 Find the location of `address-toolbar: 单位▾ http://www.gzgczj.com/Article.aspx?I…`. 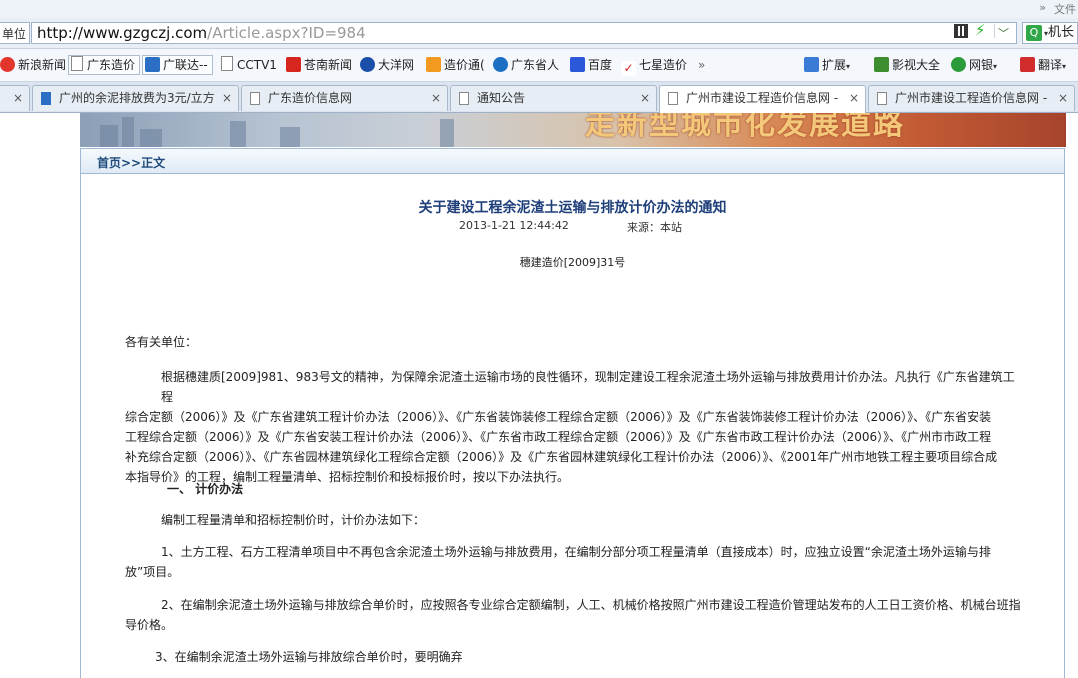

address-toolbar: 单位▾ http://www.gzgczj.com/Article.aspx?I… is located at coordinates (539, 40).